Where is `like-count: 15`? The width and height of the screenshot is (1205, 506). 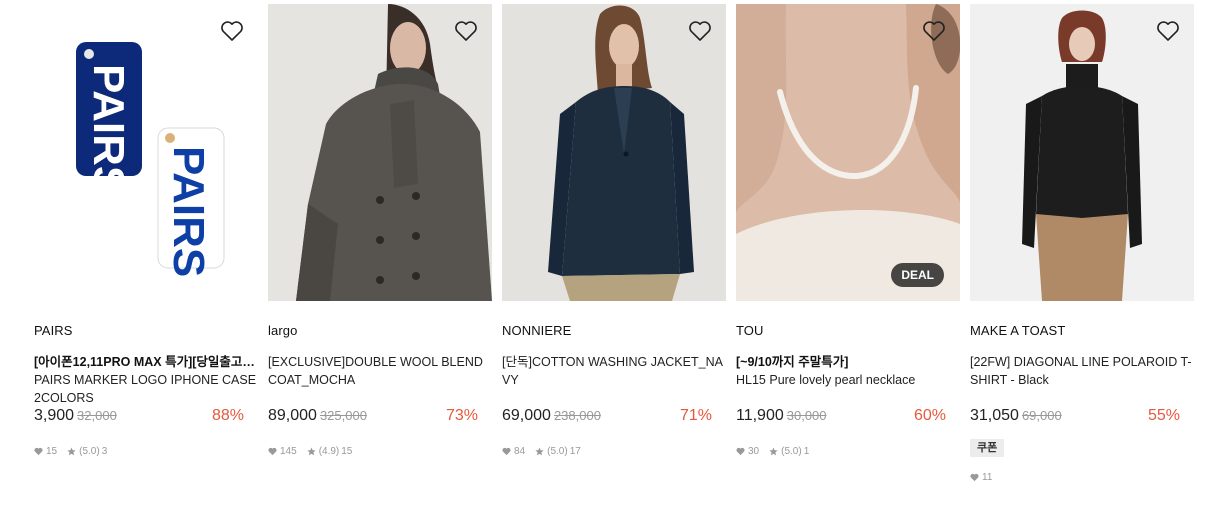
like-count: 15 is located at coordinates (52, 451).